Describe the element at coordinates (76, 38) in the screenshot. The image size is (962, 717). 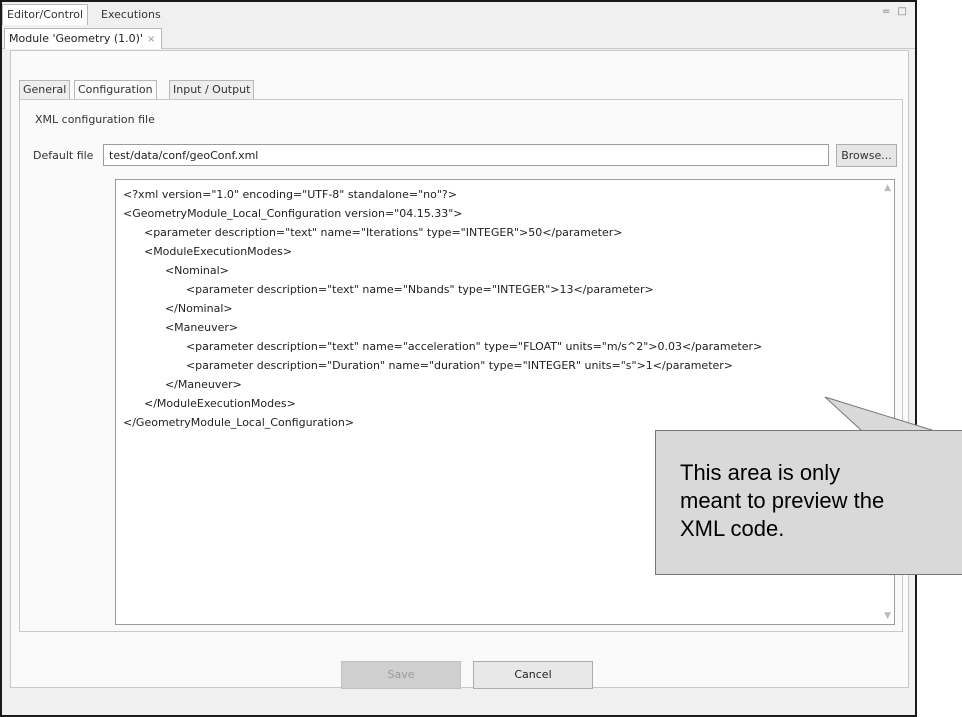
I see `tab-module-geometry-label: Module 'Geometry (1.0)'` at that location.